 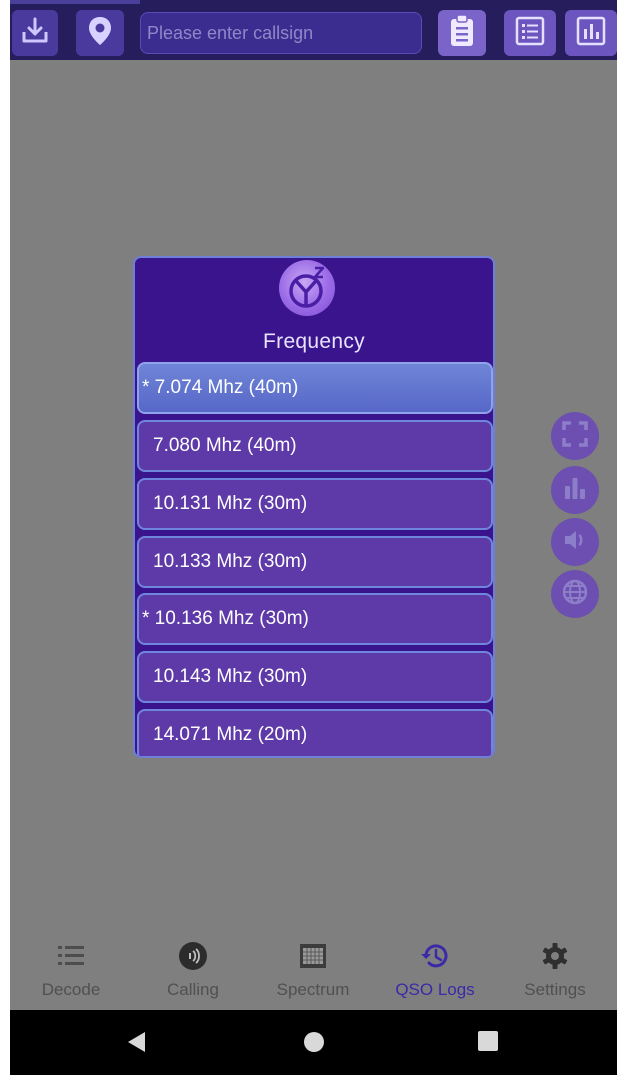 I want to click on frequency-item: 7.080 Mhz (40m), so click(x=315, y=446).